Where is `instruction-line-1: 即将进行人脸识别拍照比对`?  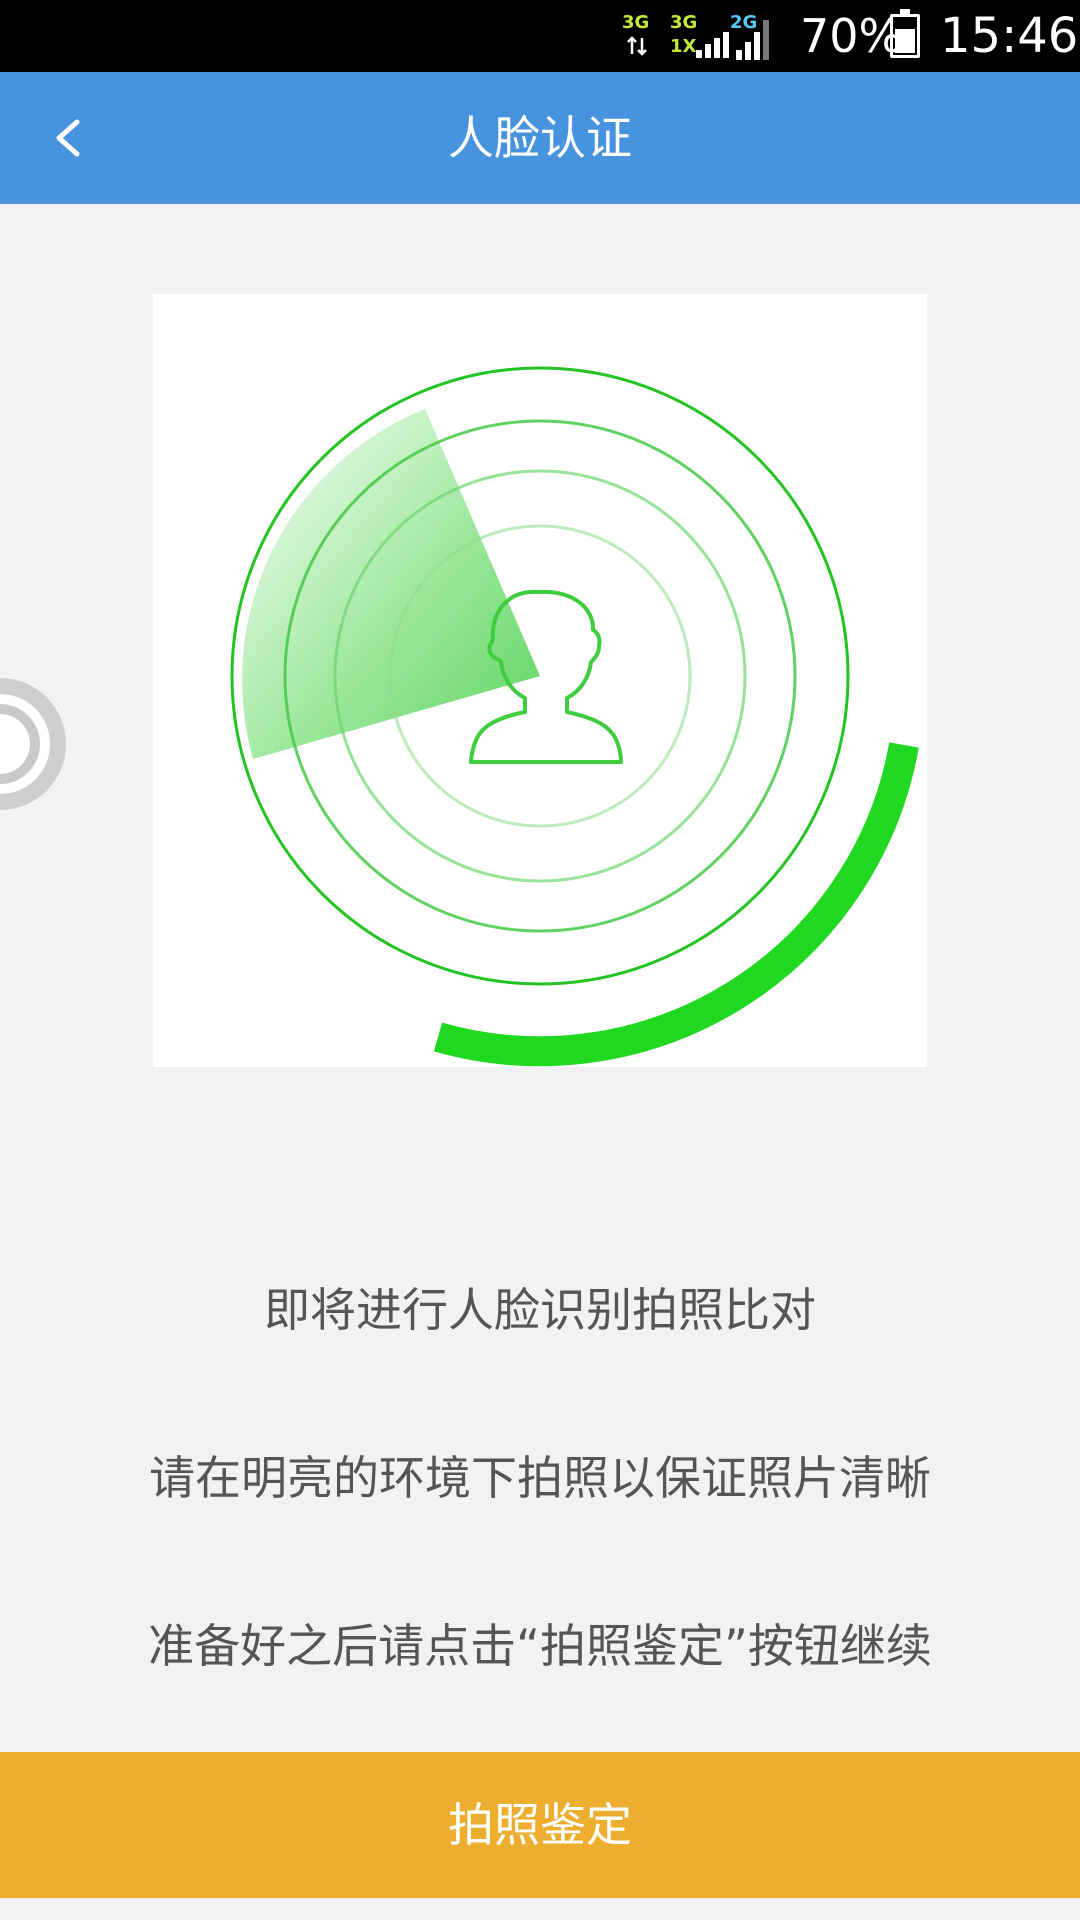 instruction-line-1: 即将进行人脸识别拍照比对 is located at coordinates (540, 1310).